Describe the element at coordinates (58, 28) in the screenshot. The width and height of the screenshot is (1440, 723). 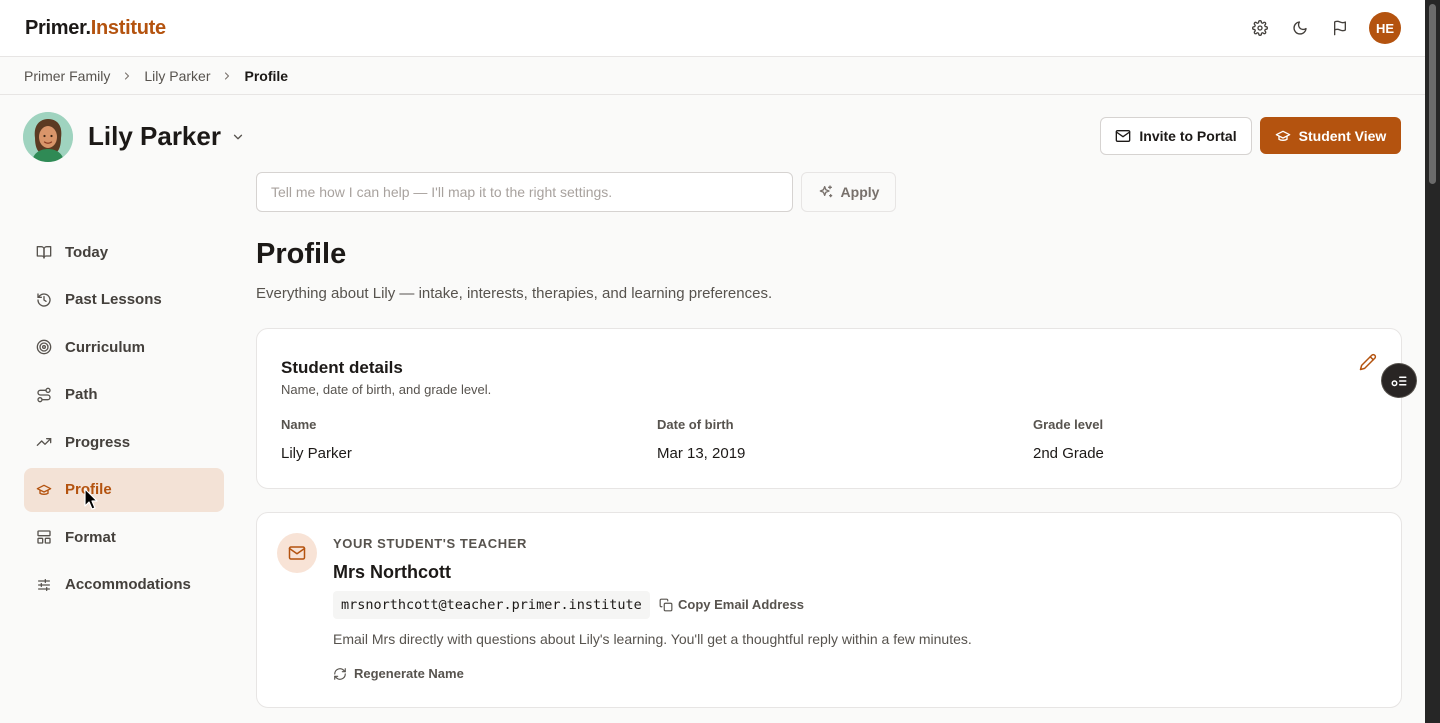
I see `brand-name-part1: Primer.` at that location.